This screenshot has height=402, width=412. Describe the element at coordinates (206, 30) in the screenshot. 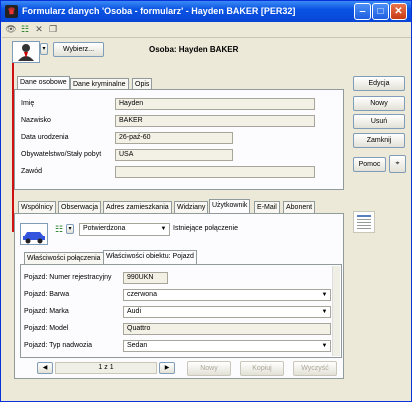

I see `toolbar: 👁 ☷ ✕ ❐` at that location.